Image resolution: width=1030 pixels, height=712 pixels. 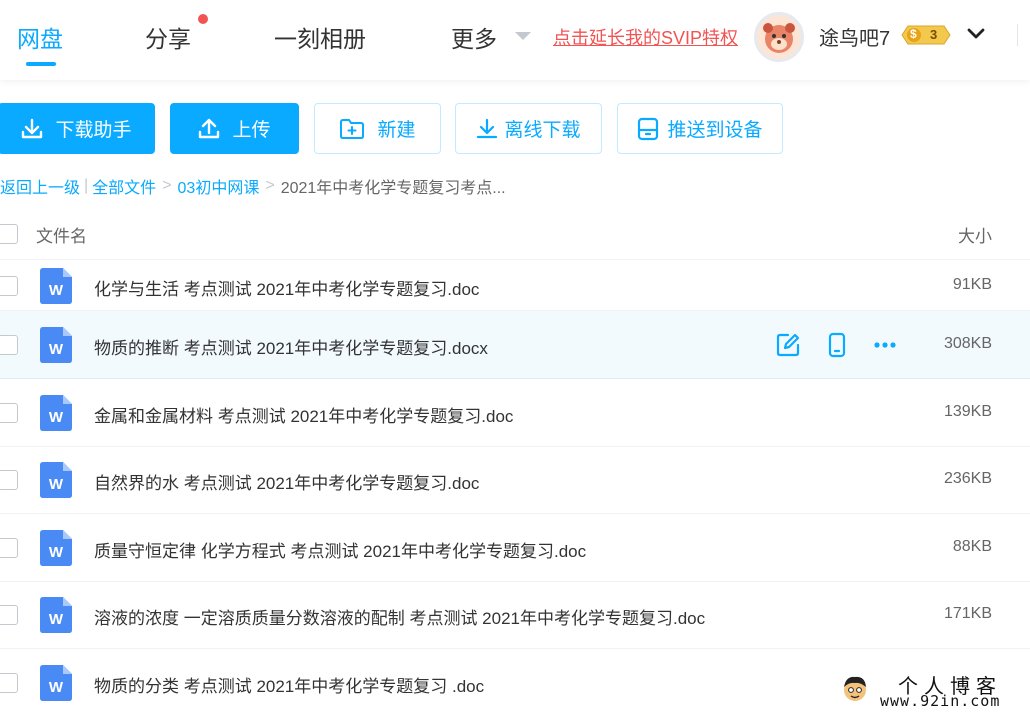 I want to click on watermark-url: www.92in.com, so click(x=940, y=701).